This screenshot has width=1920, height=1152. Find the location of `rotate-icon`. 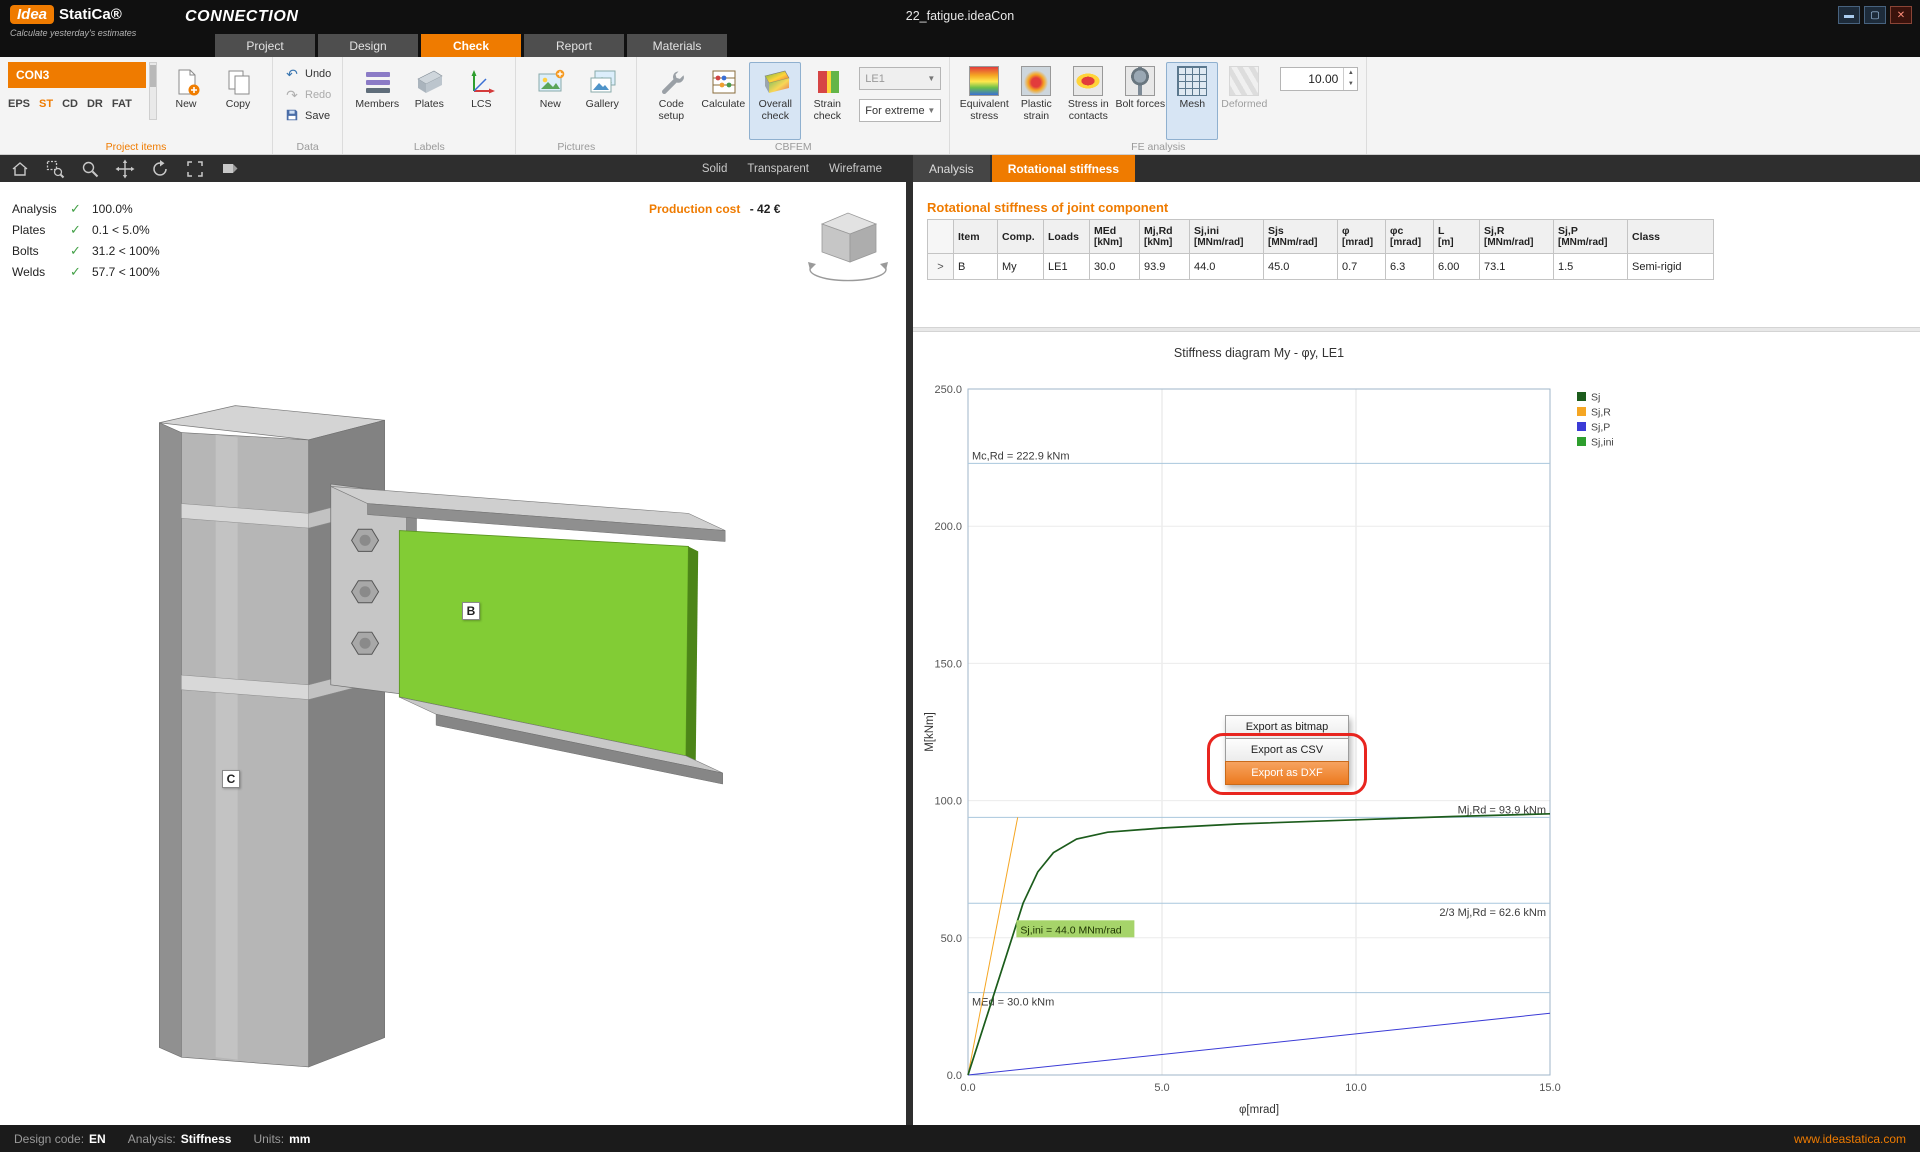

rotate-icon is located at coordinates (160, 169).